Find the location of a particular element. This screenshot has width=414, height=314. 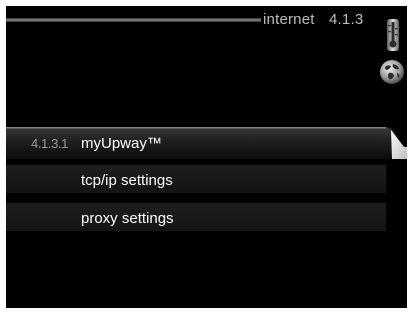

menu-item-myupway: 4.1.3.1 myUpway™ is located at coordinates (206, 143).